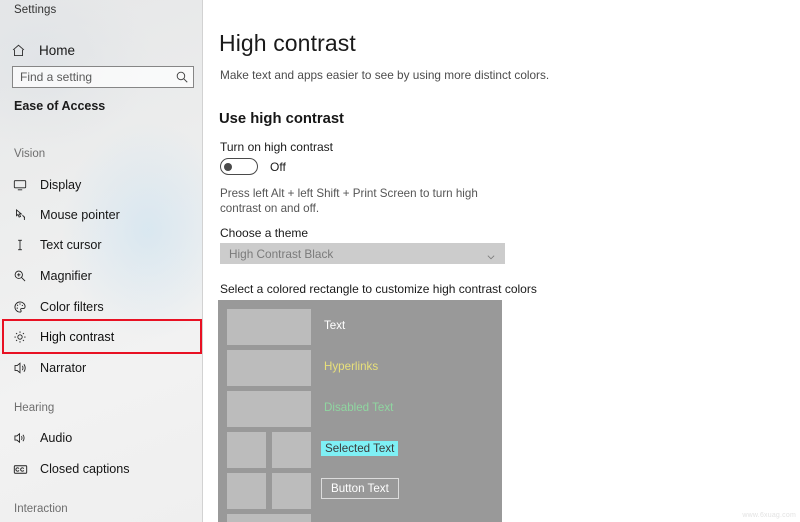  Describe the element at coordinates (101, 276) in the screenshot. I see `sidebar-item-magnifier: Magnifier` at that location.